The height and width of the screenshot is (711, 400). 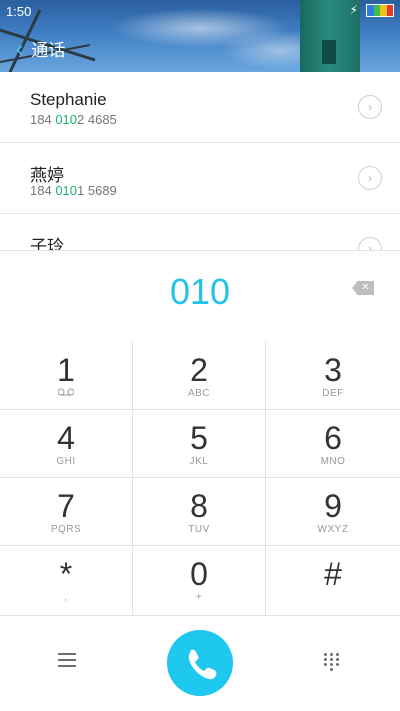 I want to click on key-9: 9 WXYZ, so click(x=333, y=512).